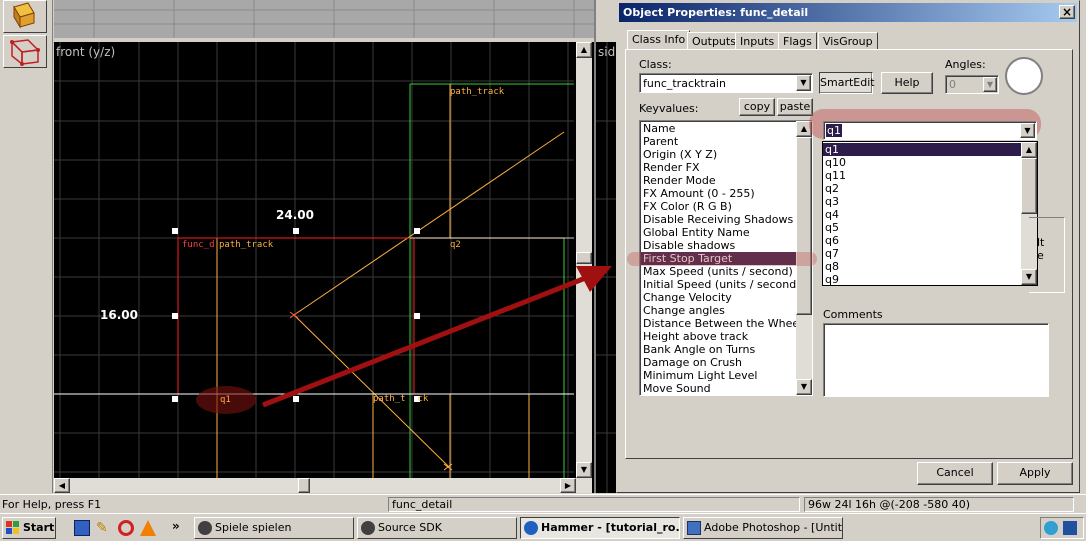 This screenshot has width=1086, height=541. What do you see at coordinates (724, 323) in the screenshot?
I see `keyvalue-item: Distance Between the Wheels` at bounding box center [724, 323].